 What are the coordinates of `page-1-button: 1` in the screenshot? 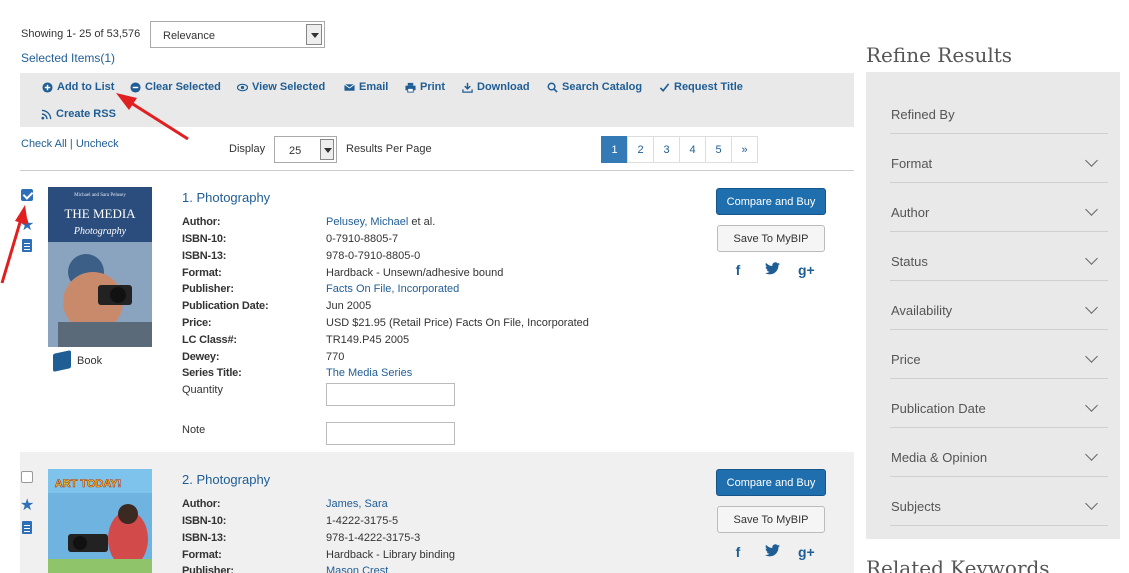 It's located at (614, 149).